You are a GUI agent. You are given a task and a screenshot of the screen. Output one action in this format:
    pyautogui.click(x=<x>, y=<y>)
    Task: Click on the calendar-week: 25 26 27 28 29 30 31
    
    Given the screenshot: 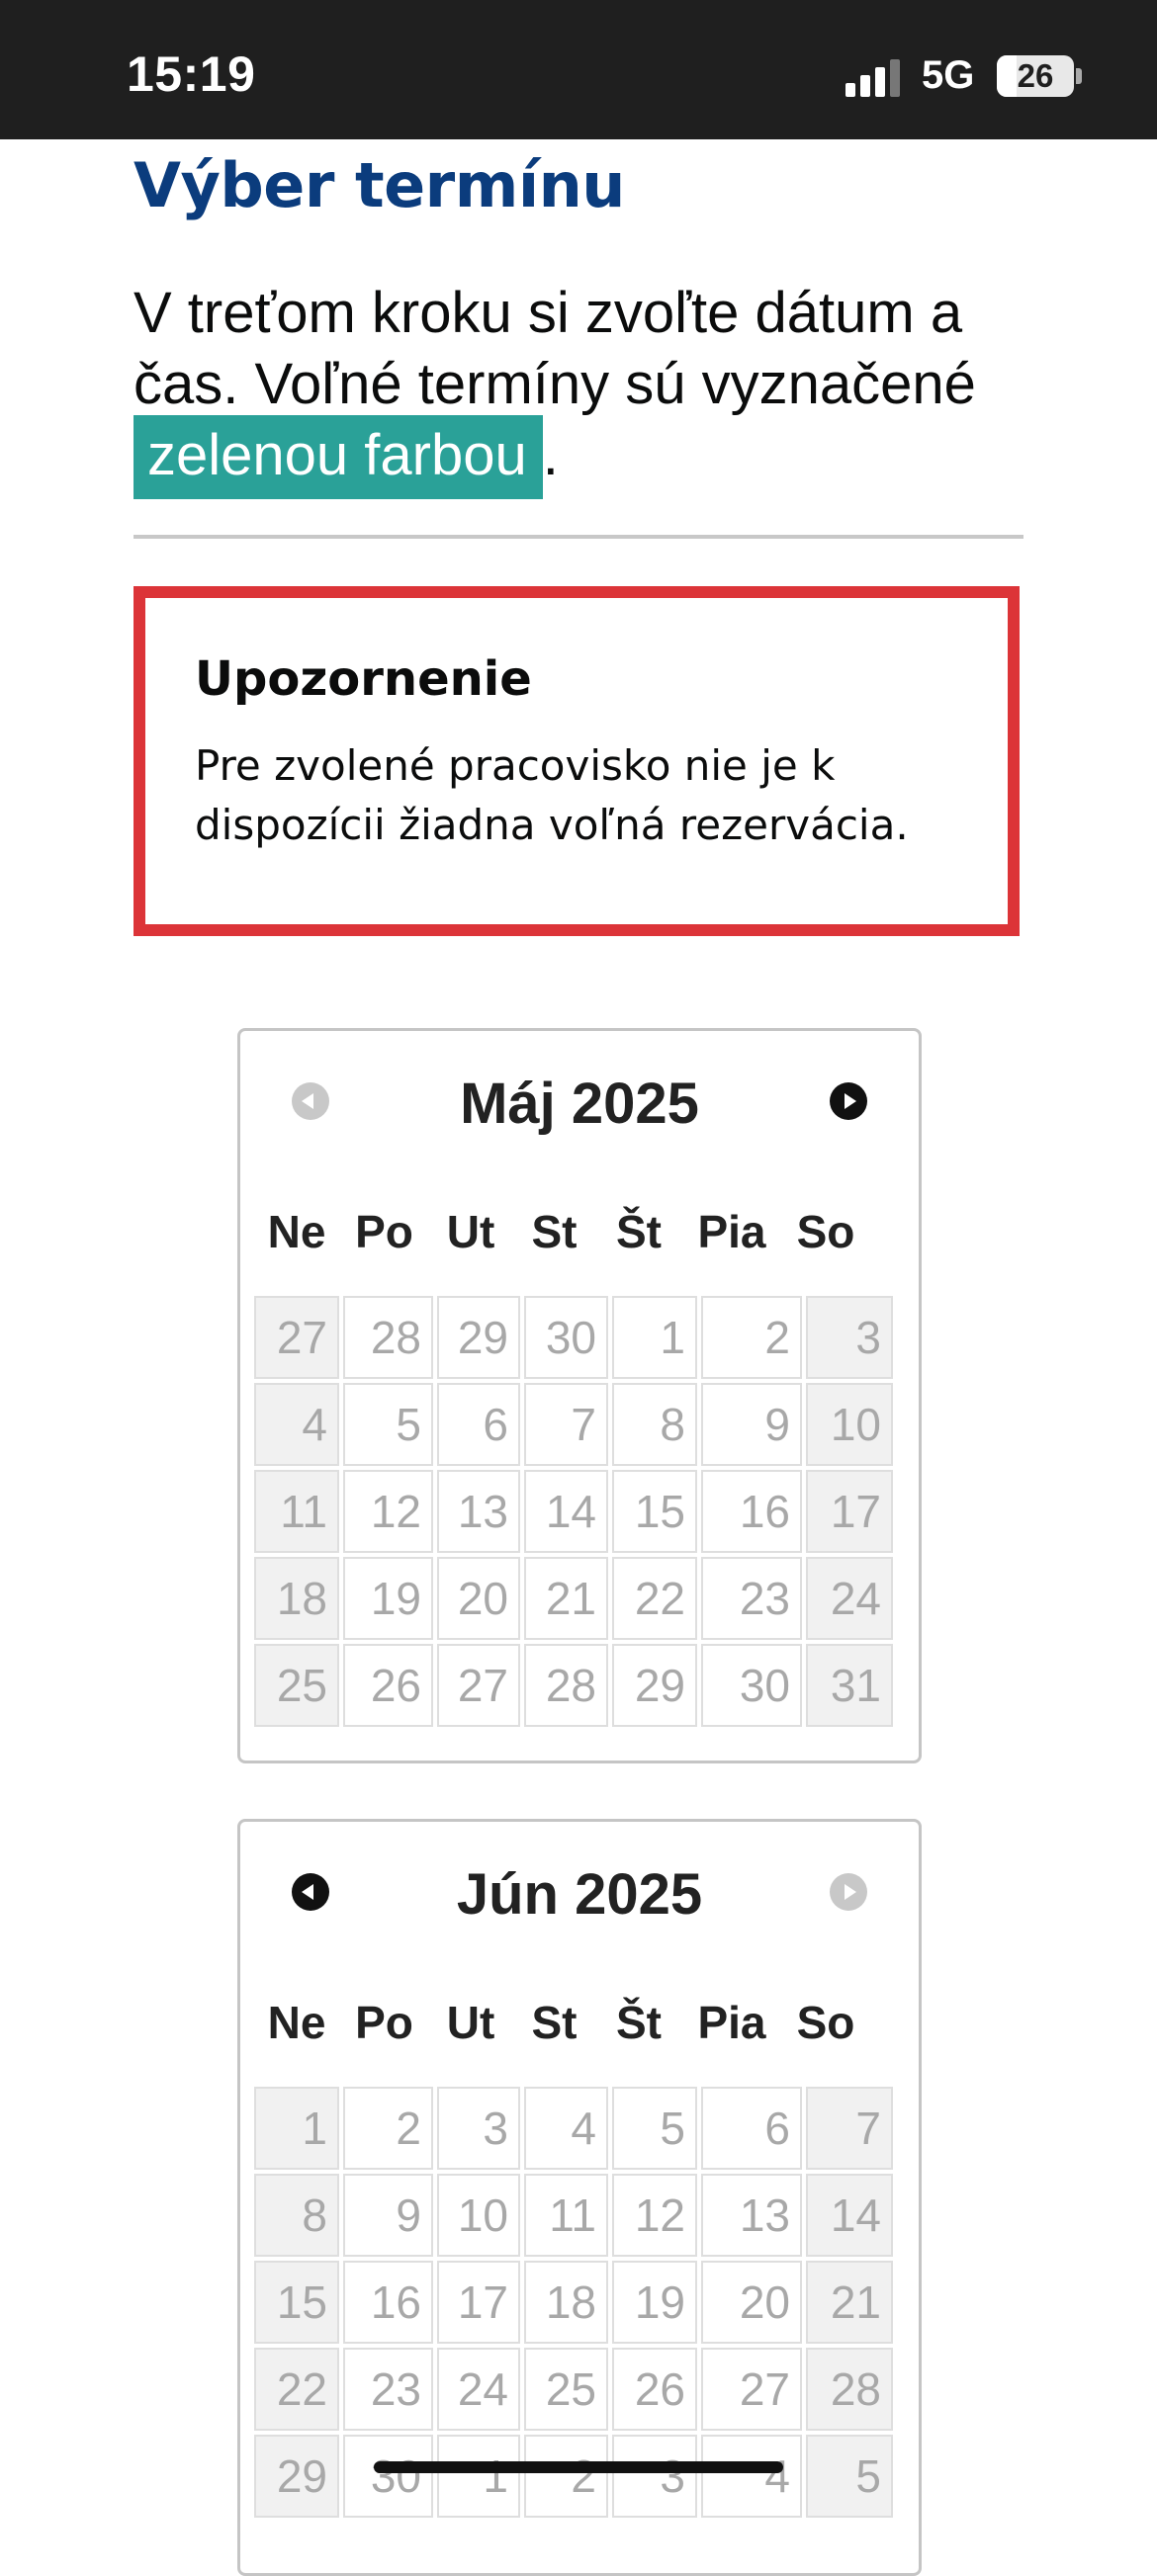 What is the action you would take?
    pyautogui.click(x=574, y=1687)
    